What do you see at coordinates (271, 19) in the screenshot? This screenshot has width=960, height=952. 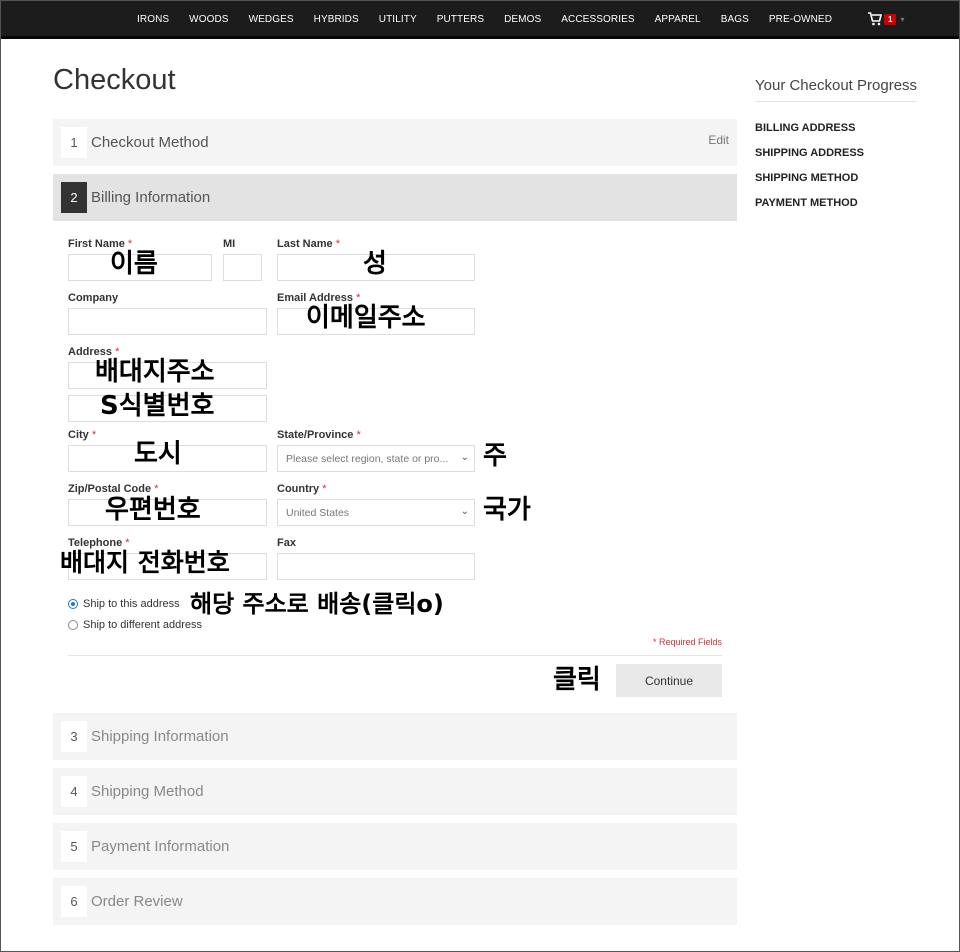 I see `nav-item-wedges: WEDGES` at bounding box center [271, 19].